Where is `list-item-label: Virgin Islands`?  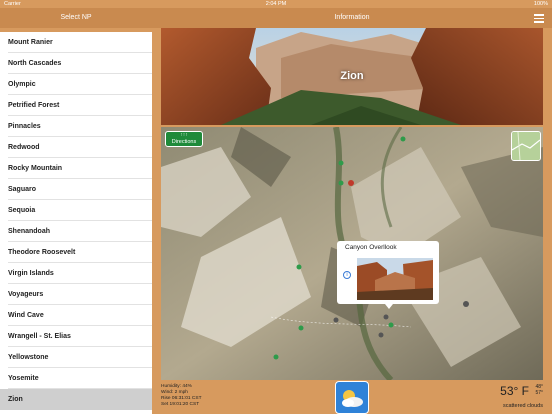
list-item-label: Virgin Islands is located at coordinates (31, 273).